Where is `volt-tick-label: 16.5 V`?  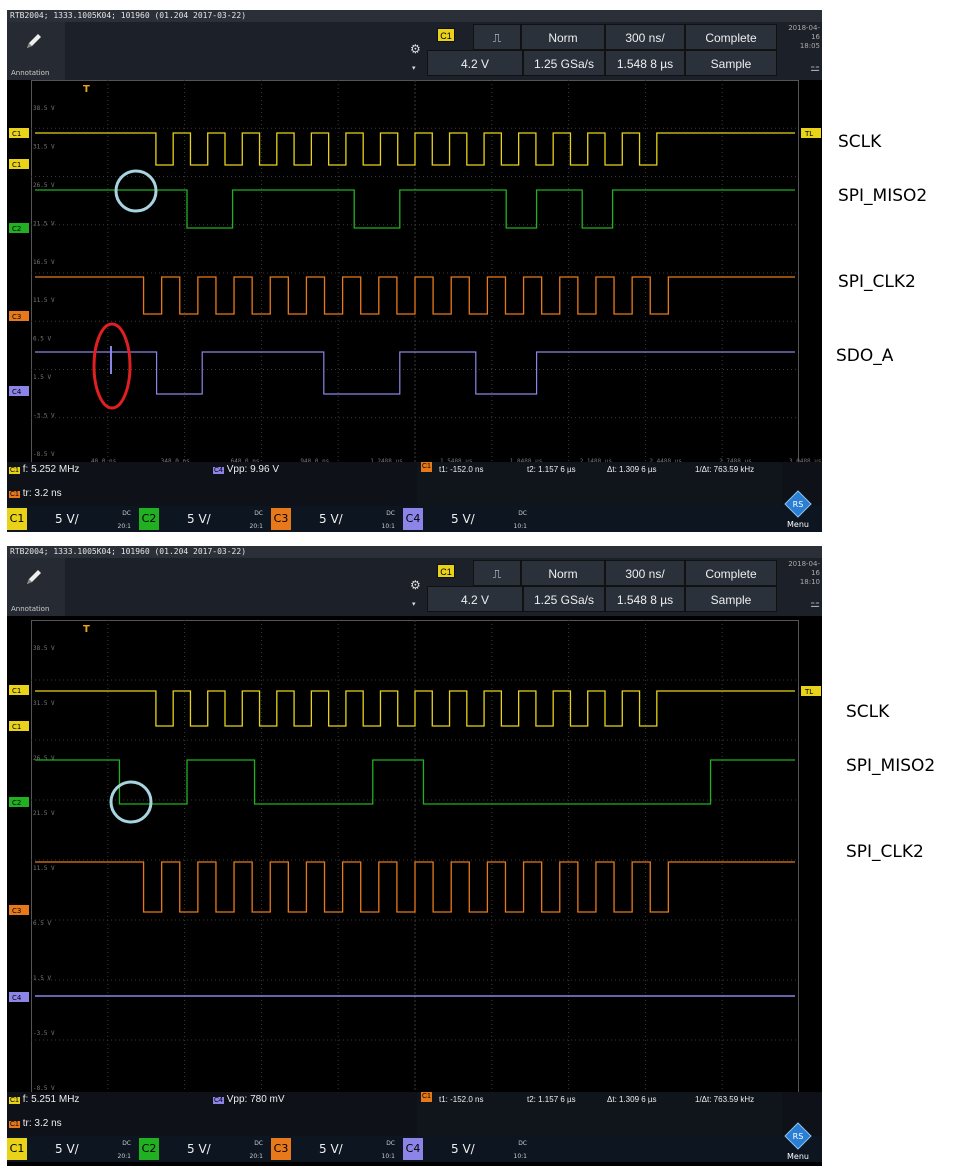
volt-tick-label: 16.5 V is located at coordinates (44, 262).